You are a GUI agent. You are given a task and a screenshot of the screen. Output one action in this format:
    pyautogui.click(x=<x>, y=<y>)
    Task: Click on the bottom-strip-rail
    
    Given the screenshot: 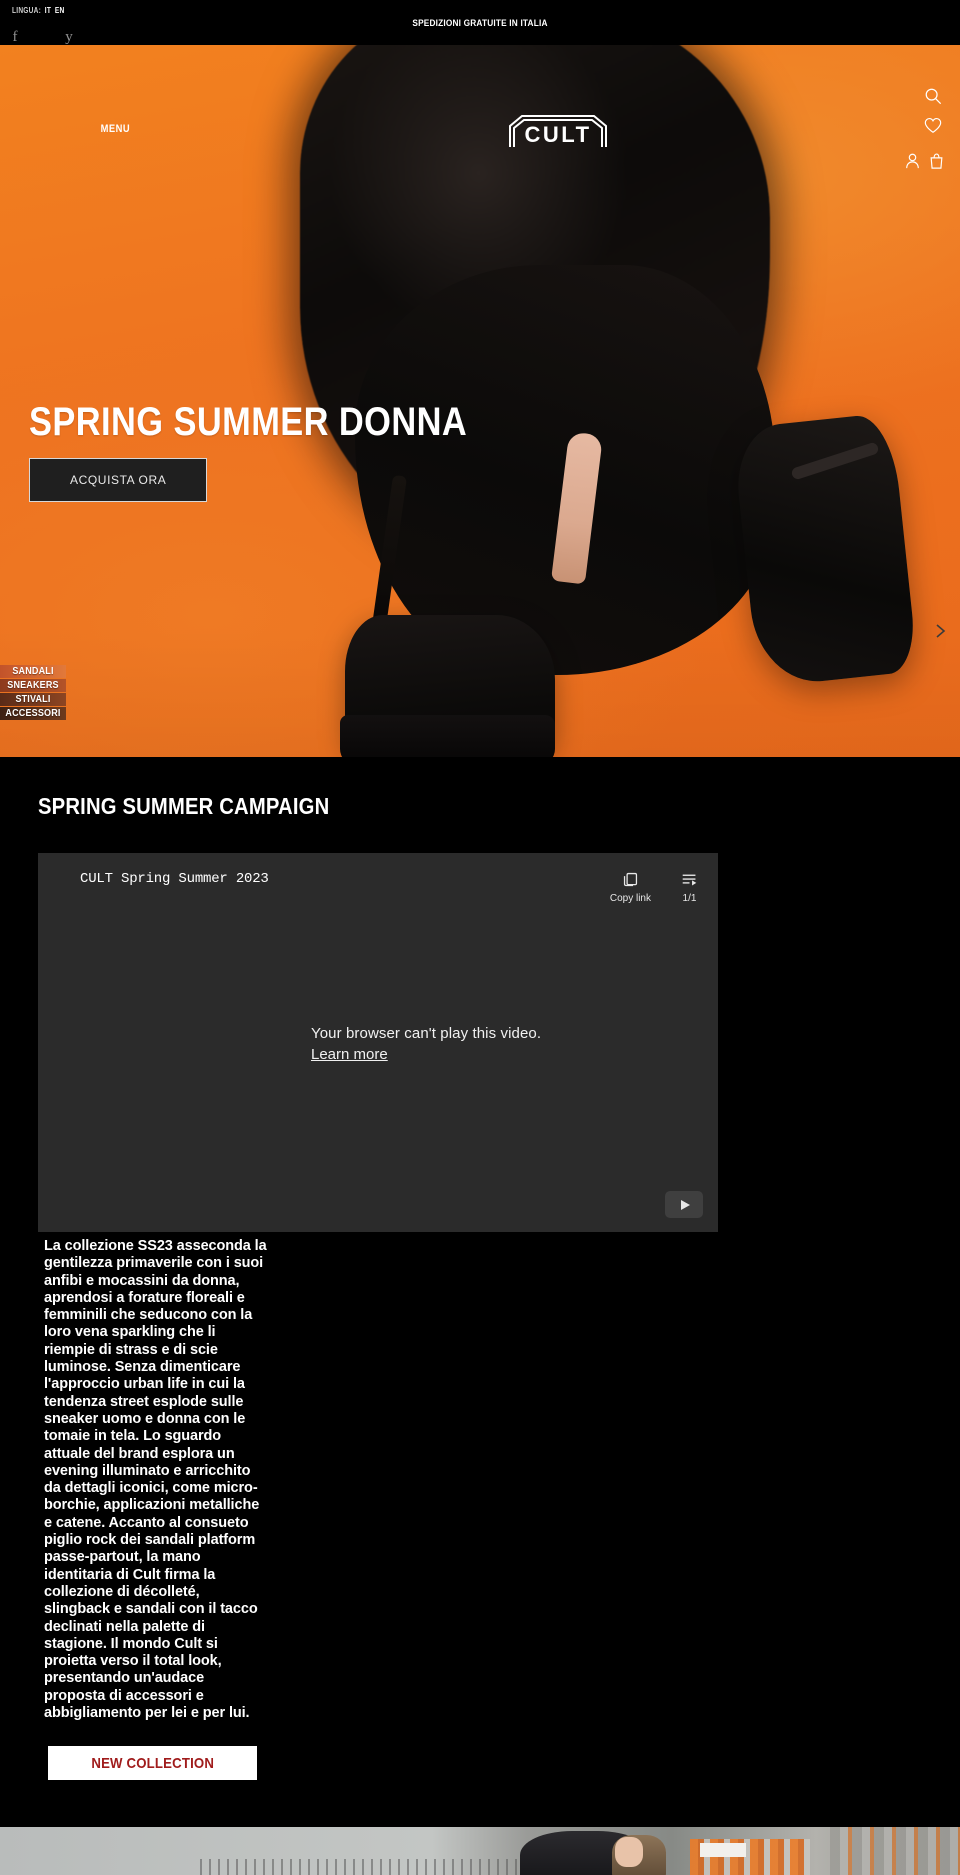 What is the action you would take?
    pyautogui.click(x=365, y=1867)
    